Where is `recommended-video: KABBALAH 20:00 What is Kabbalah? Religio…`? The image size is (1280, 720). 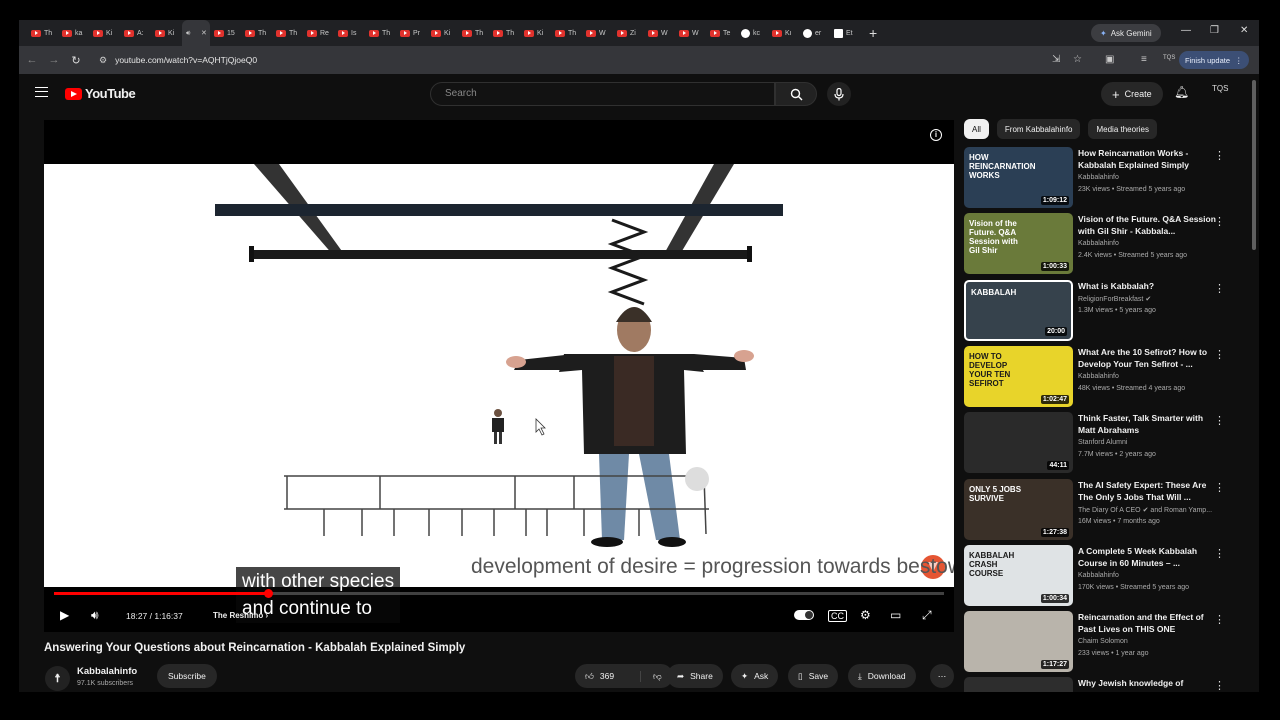 recommended-video: KABBALAH 20:00 What is Kabbalah? Religio… is located at coordinates (1099, 311).